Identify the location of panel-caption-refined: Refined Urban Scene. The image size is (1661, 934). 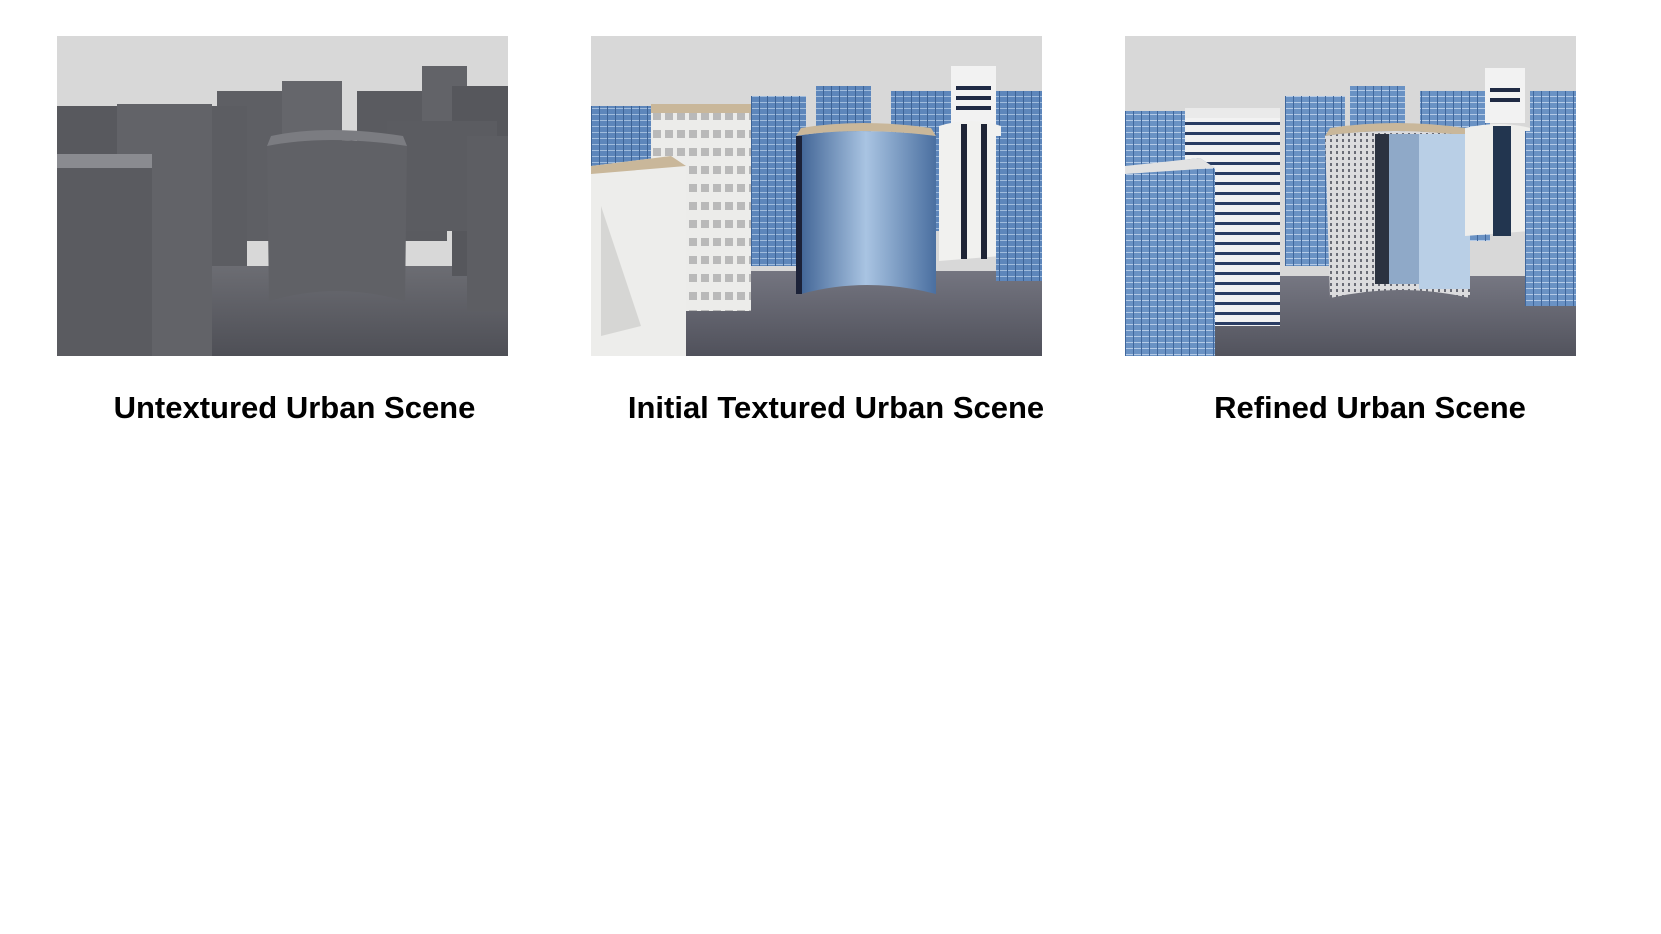
(1370, 407).